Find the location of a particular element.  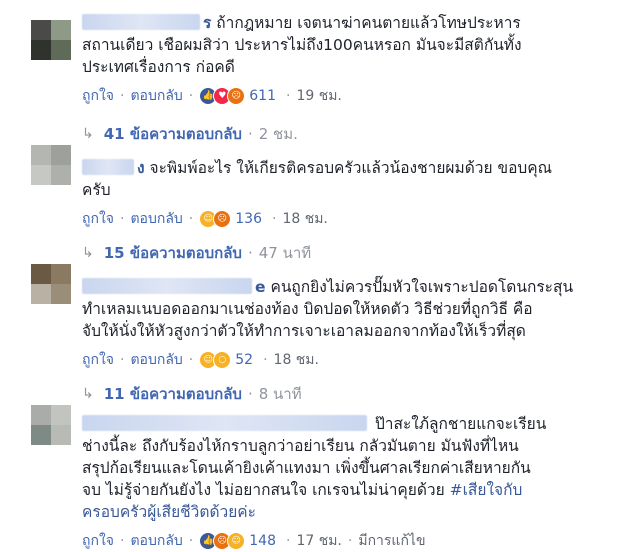

hashtag-link: #เสียใจกับ is located at coordinates (486, 490).